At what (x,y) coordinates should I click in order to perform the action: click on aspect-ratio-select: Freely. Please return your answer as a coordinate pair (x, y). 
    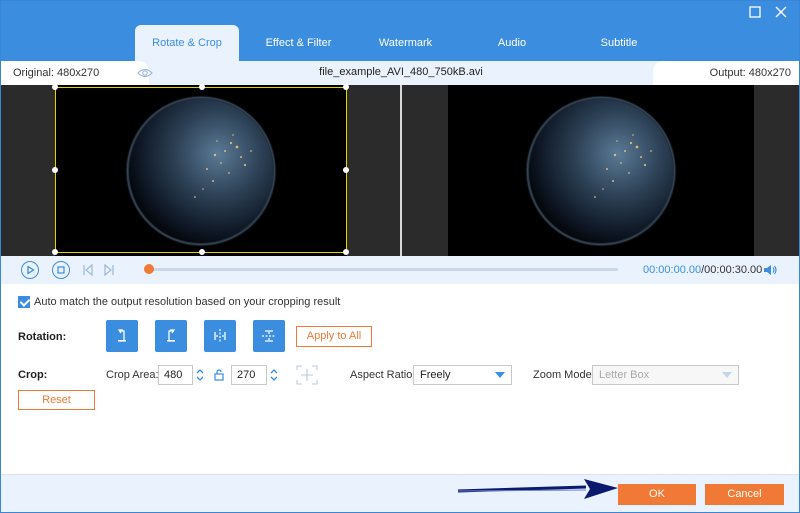
    Looking at the image, I should click on (462, 375).